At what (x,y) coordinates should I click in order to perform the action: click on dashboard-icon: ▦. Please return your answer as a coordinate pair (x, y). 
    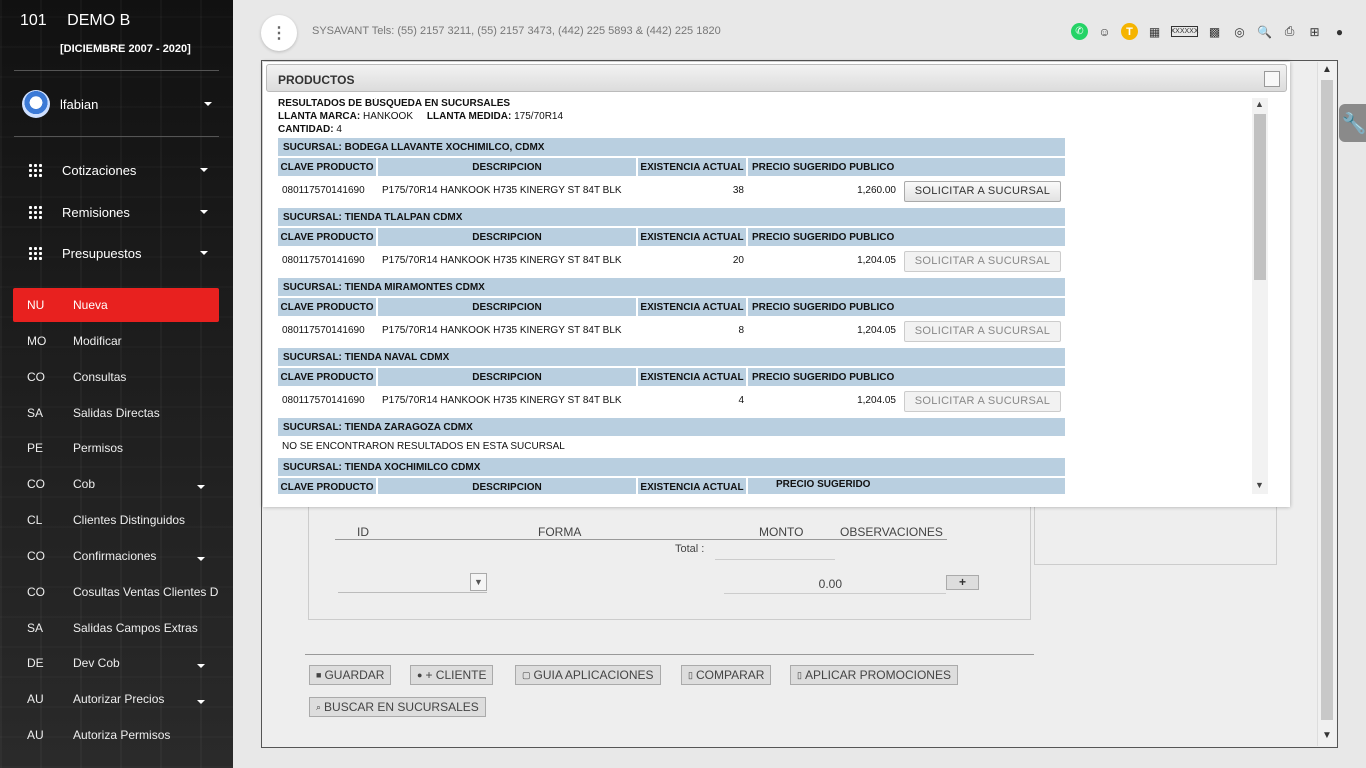
    Looking at the image, I should click on (1154, 31).